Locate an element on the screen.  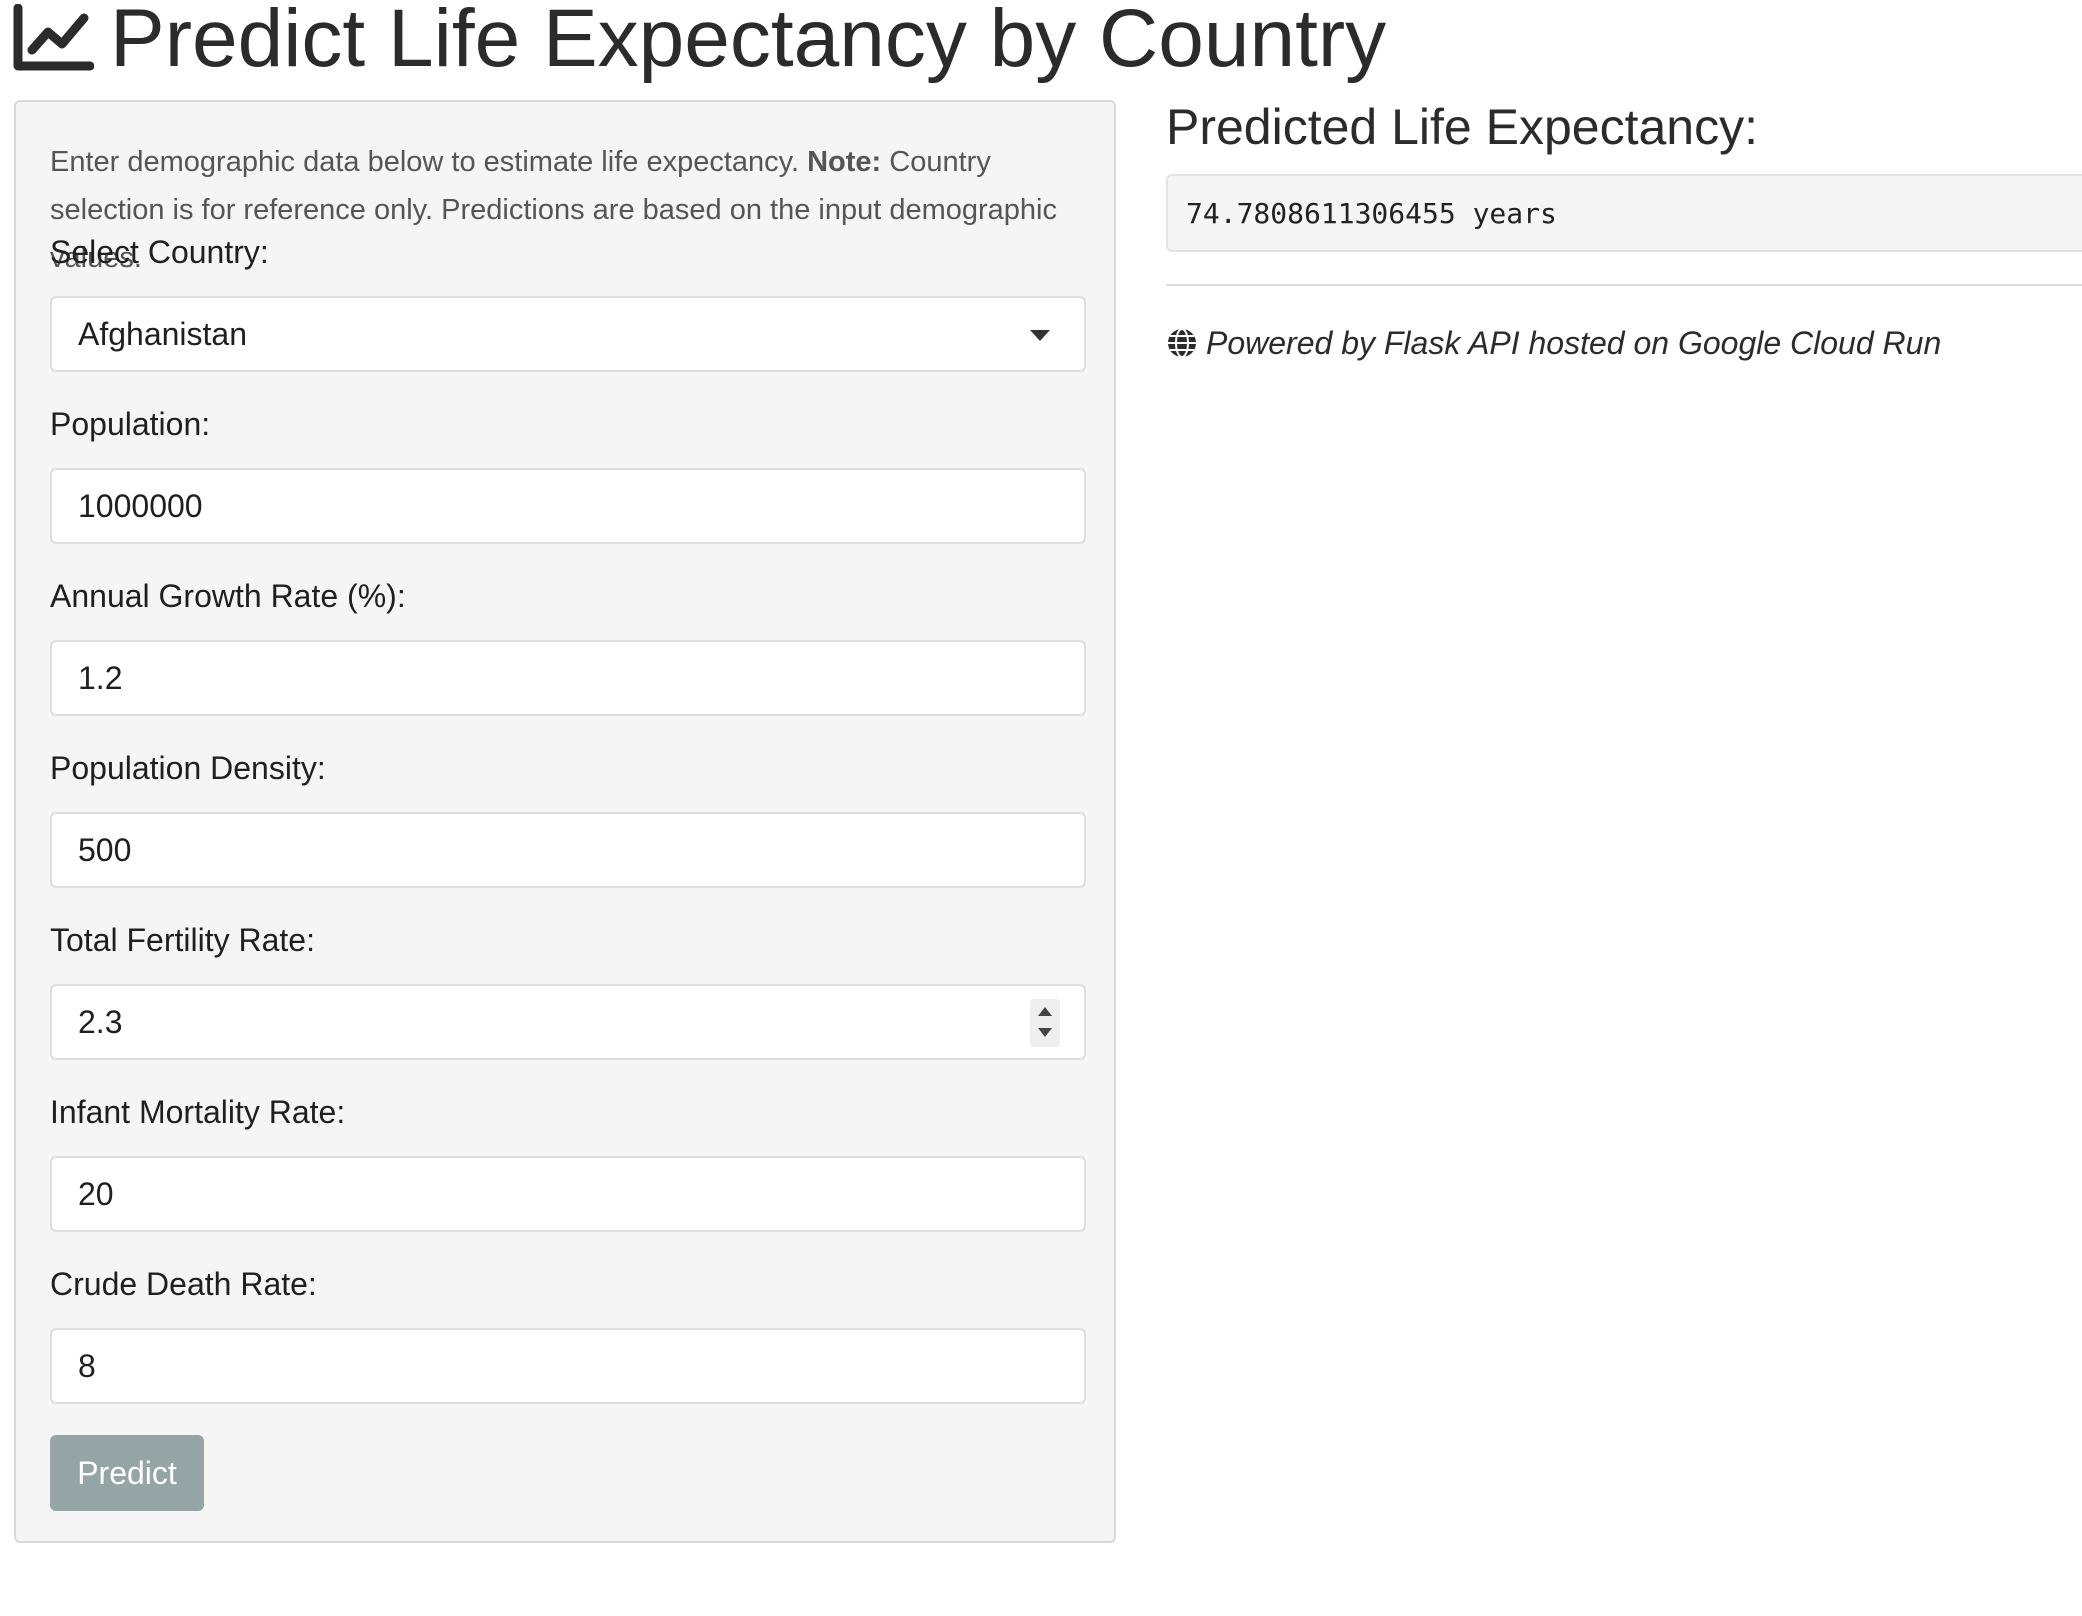
population-input: 1000000 is located at coordinates (568, 506).